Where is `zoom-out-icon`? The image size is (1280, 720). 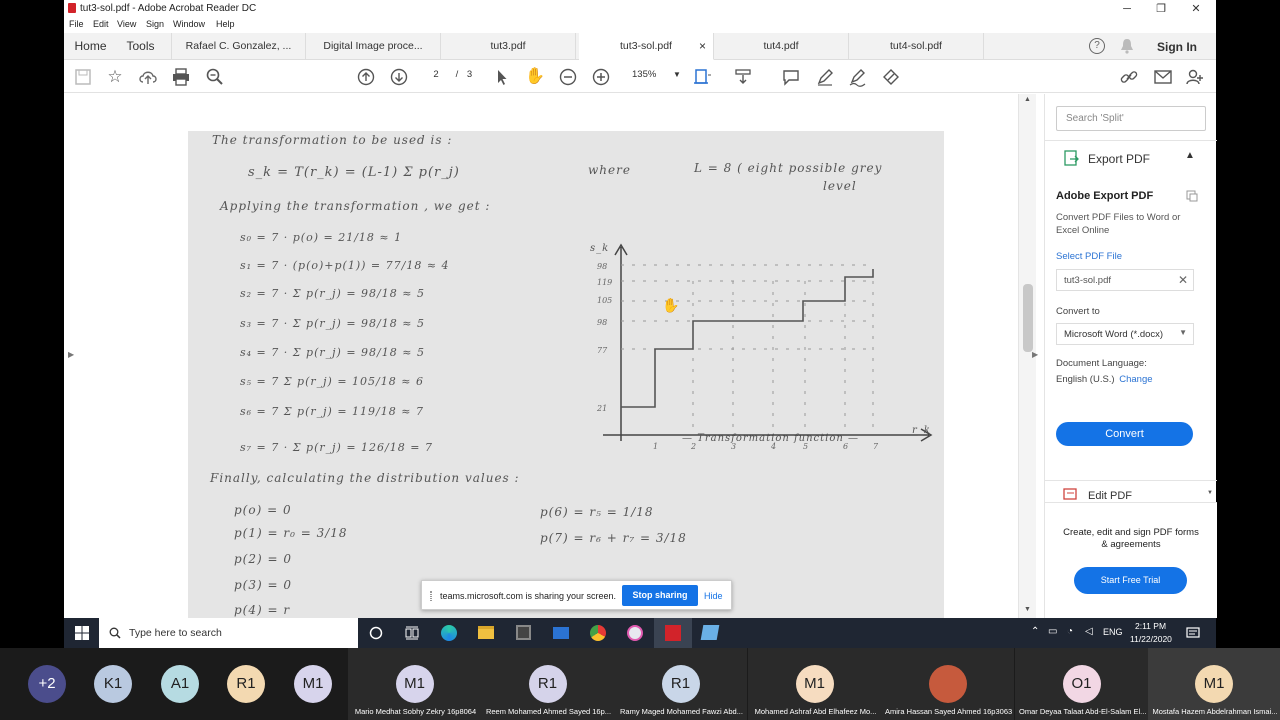 zoom-out-icon is located at coordinates (568, 77).